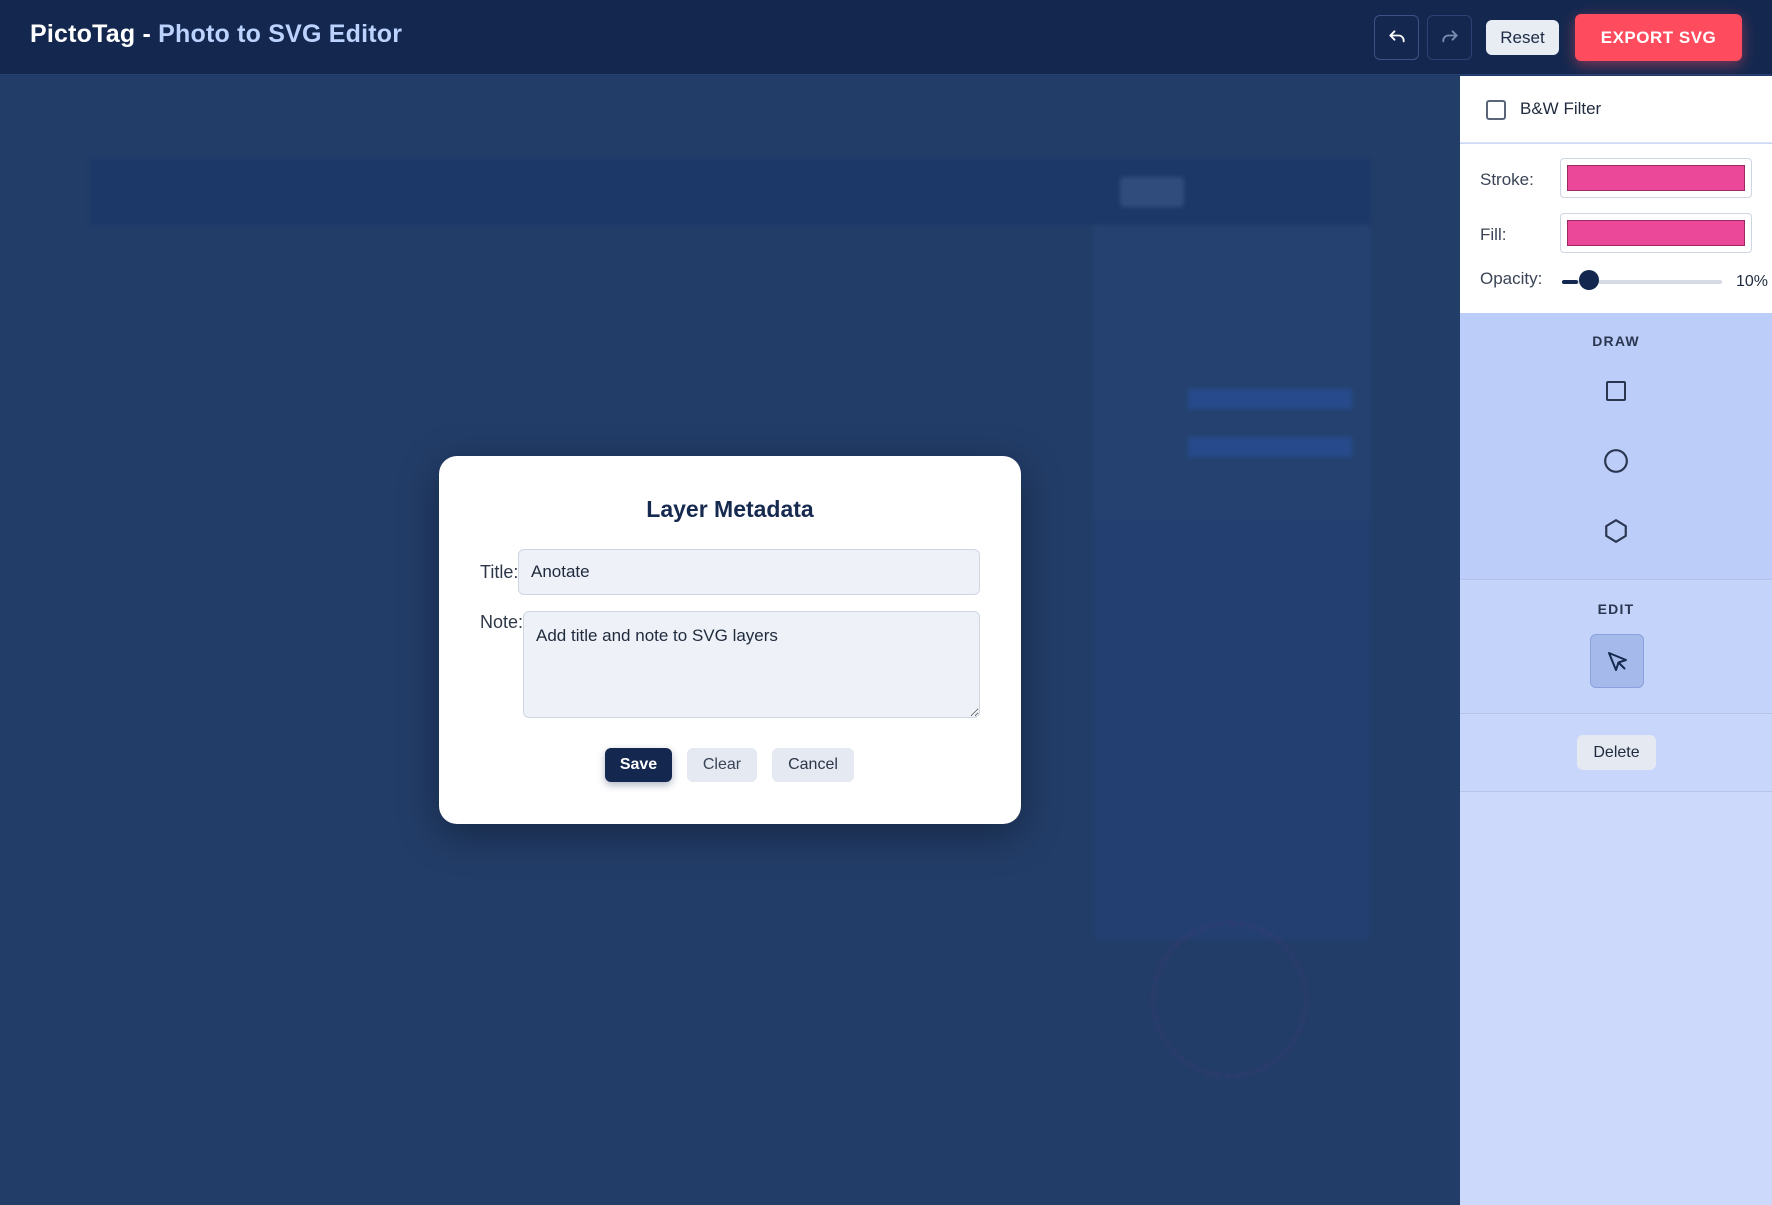 The width and height of the screenshot is (1772, 1205). Describe the element at coordinates (499, 572) in the screenshot. I see `title-field-label: Title:` at that location.